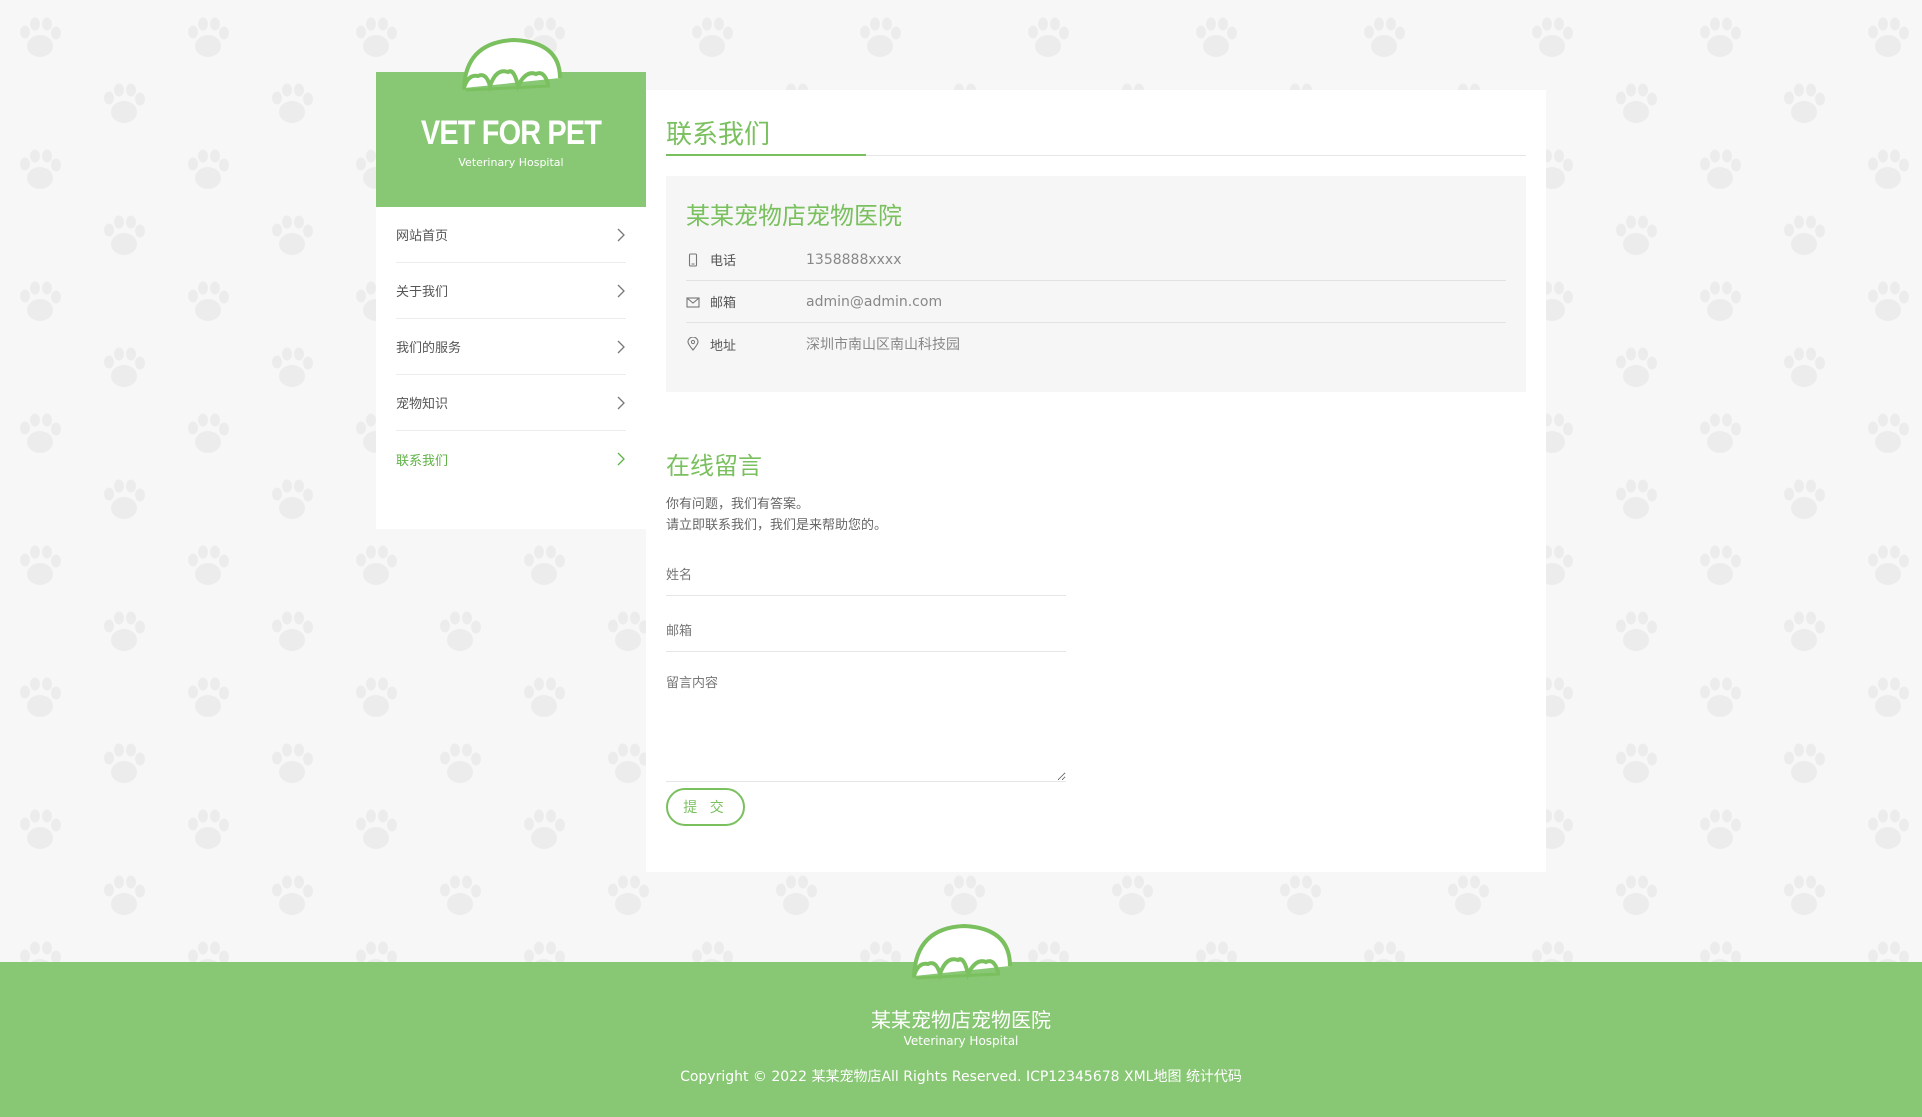  What do you see at coordinates (951, 1077) in the screenshot?
I see `rights-text: All Rights Reserved.` at bounding box center [951, 1077].